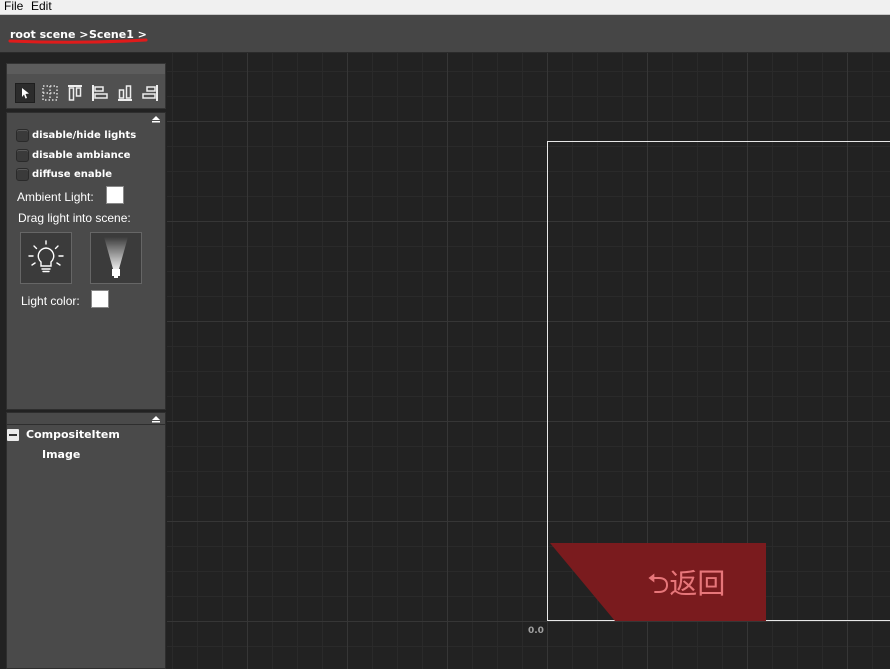  What do you see at coordinates (61, 454) in the screenshot?
I see `tree-item-image: Image` at bounding box center [61, 454].